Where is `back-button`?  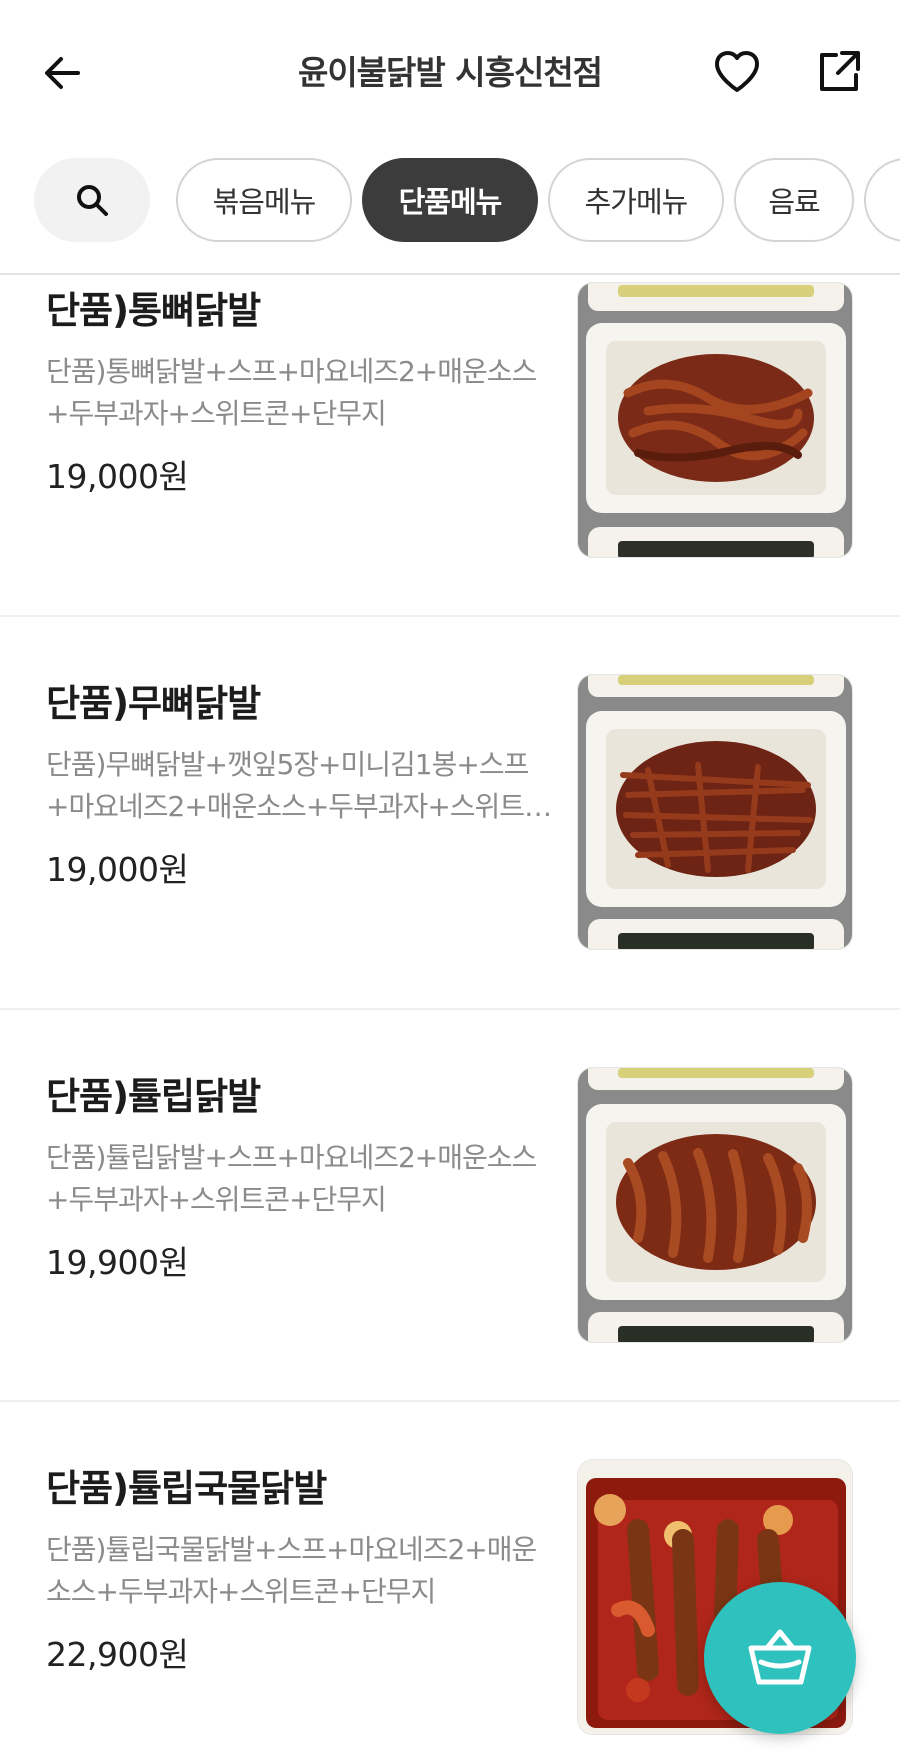
back-button is located at coordinates (63, 73).